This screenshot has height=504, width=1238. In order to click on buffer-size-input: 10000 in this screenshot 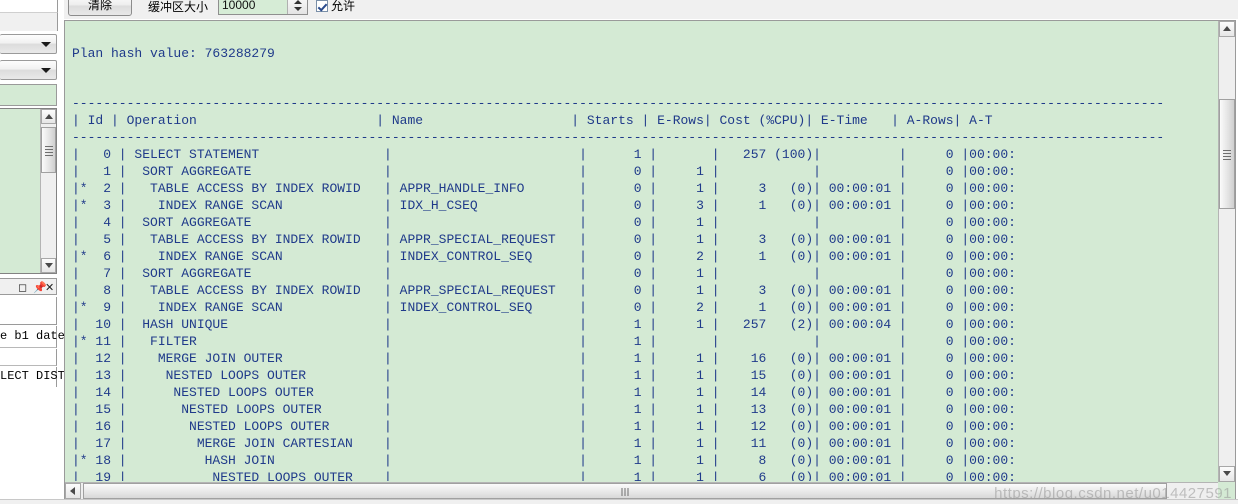, I will do `click(253, 7)`.